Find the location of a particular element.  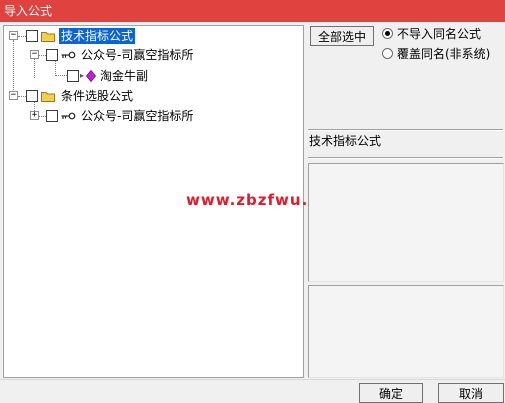

expand-toggle: + is located at coordinates (34, 115).